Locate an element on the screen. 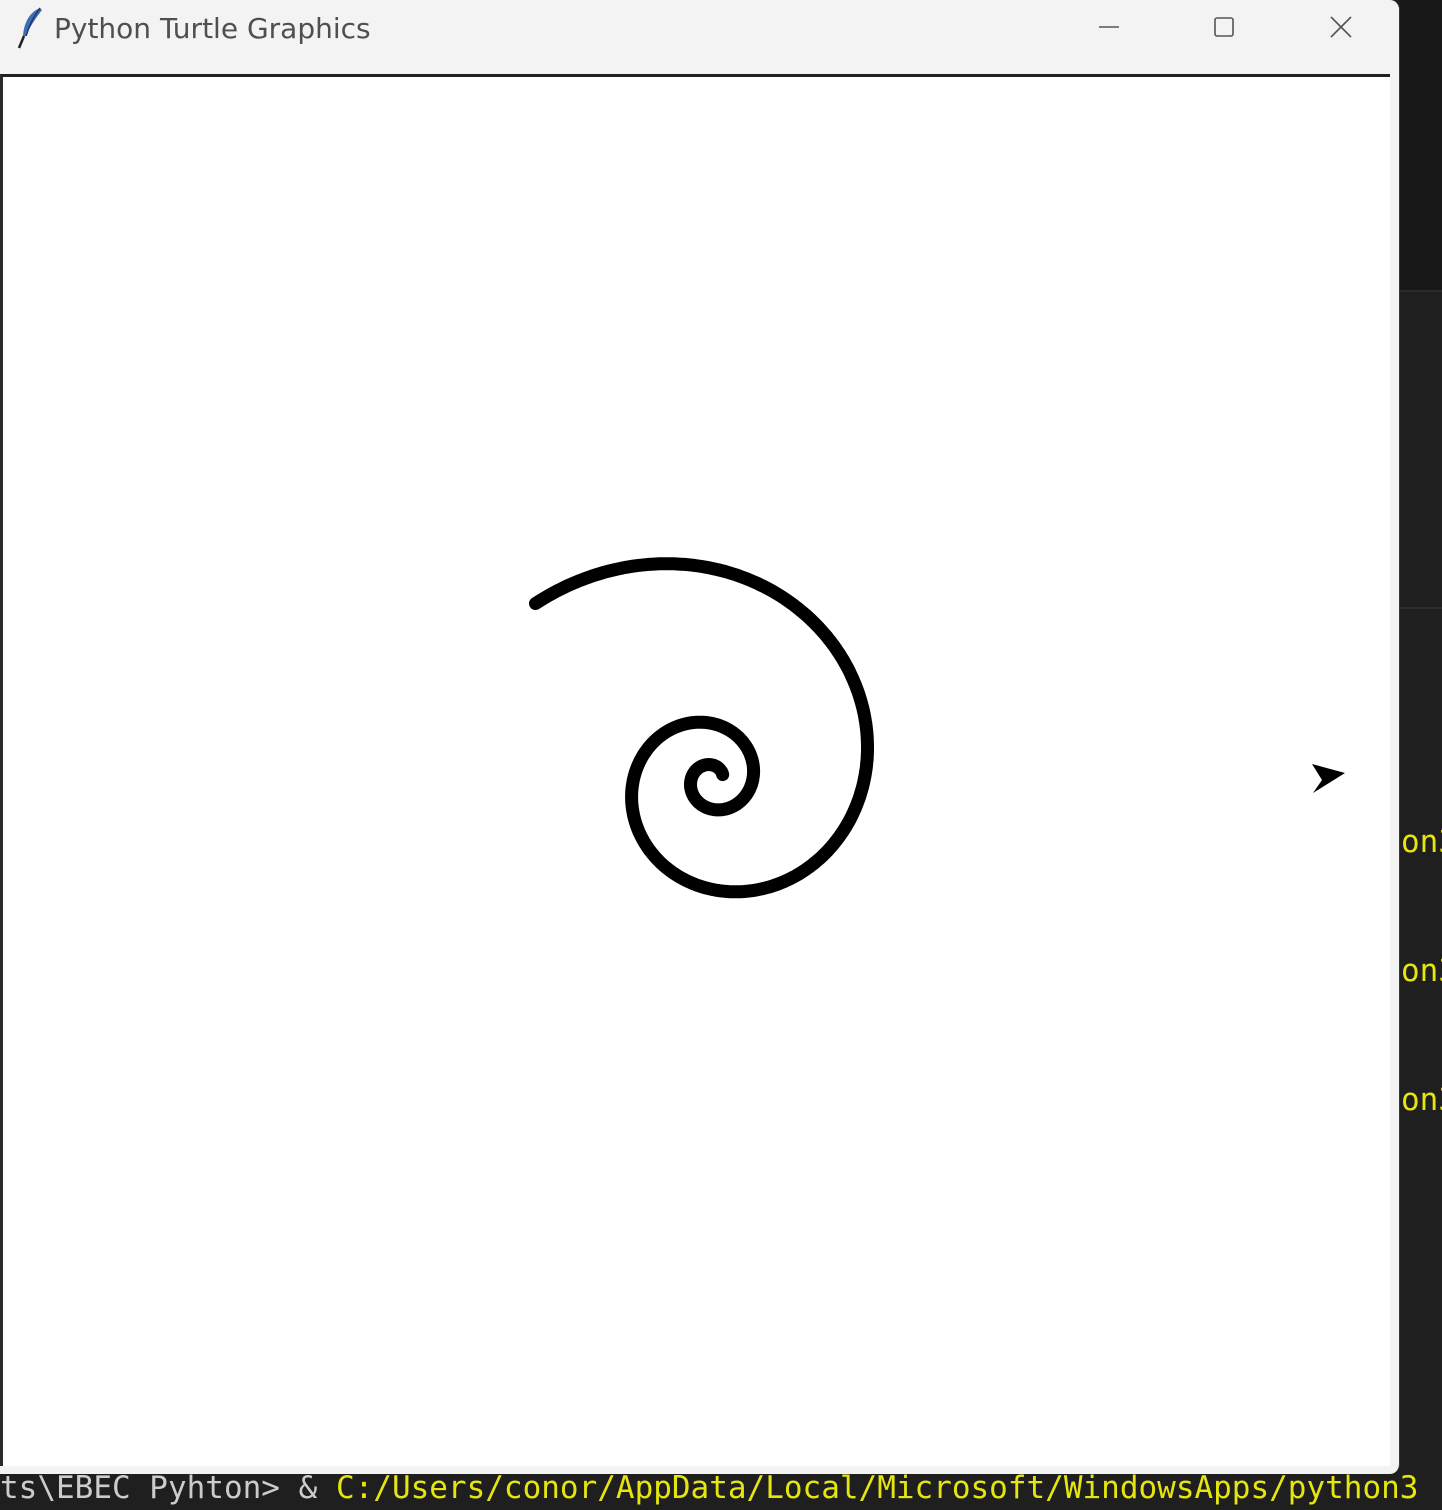 The image size is (1442, 1510). terminal-prompt: ts\EBEC Pyhton> & is located at coordinates (168, 1488).